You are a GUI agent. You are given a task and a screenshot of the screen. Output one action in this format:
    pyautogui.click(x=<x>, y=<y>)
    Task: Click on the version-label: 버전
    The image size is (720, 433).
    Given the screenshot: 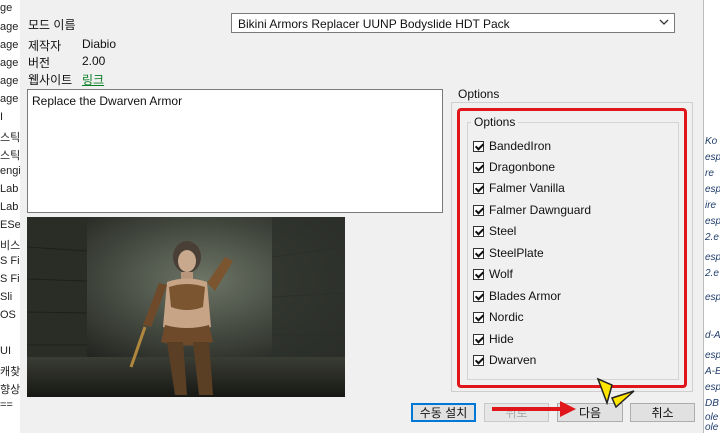 What is the action you would take?
    pyautogui.click(x=39, y=63)
    